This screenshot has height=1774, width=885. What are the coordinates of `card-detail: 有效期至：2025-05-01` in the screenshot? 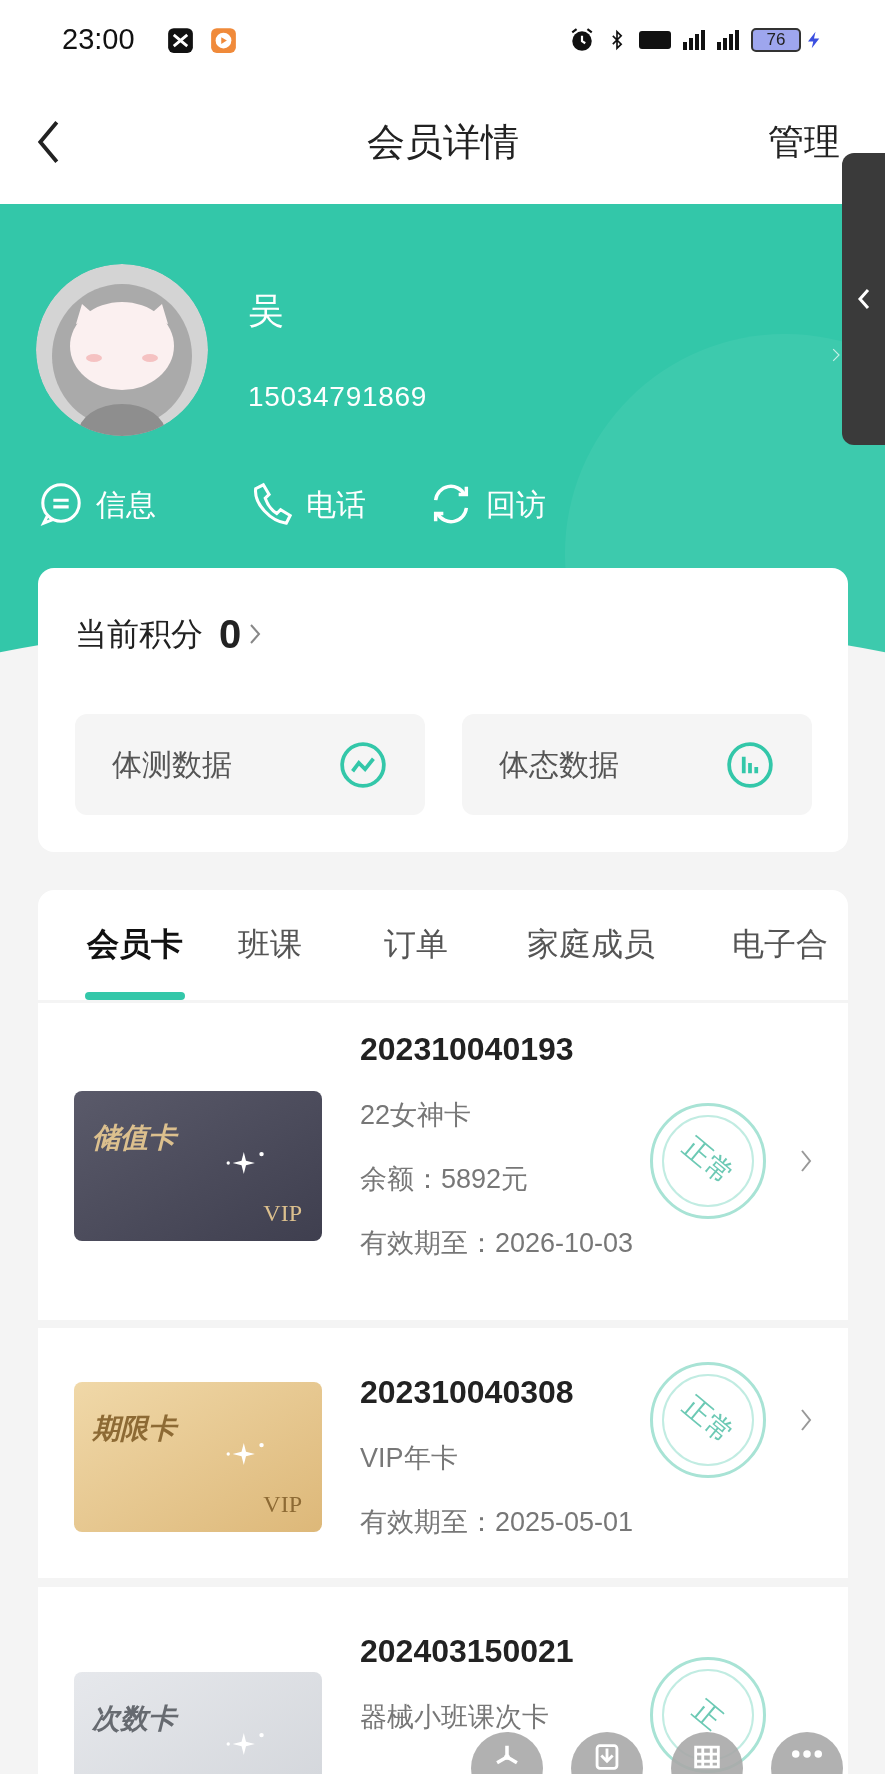 It's located at (497, 1522).